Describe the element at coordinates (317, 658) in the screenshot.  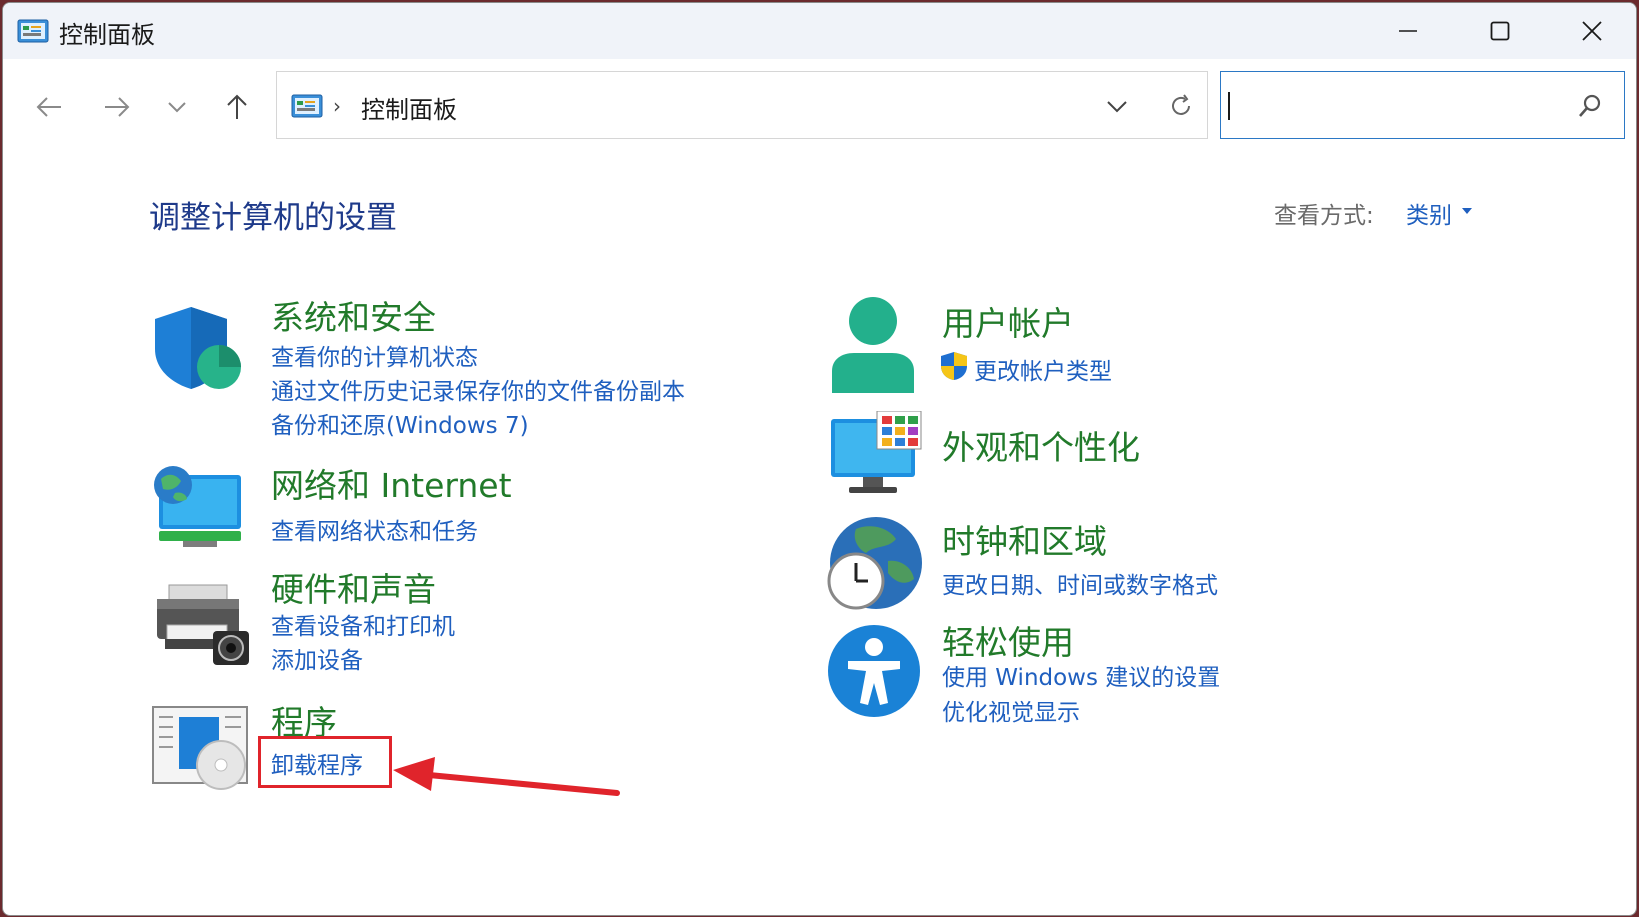
I see `link-add-device: 添加设备` at that location.